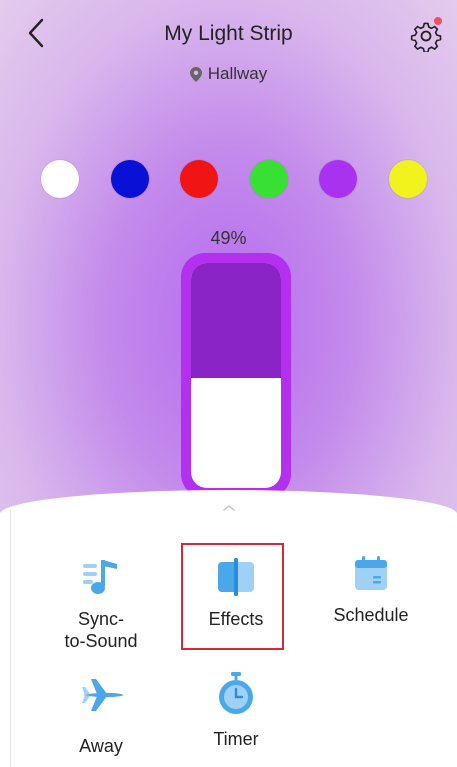 Image resolution: width=457 pixels, height=767 pixels. I want to click on location-label: Hallway, so click(237, 73).